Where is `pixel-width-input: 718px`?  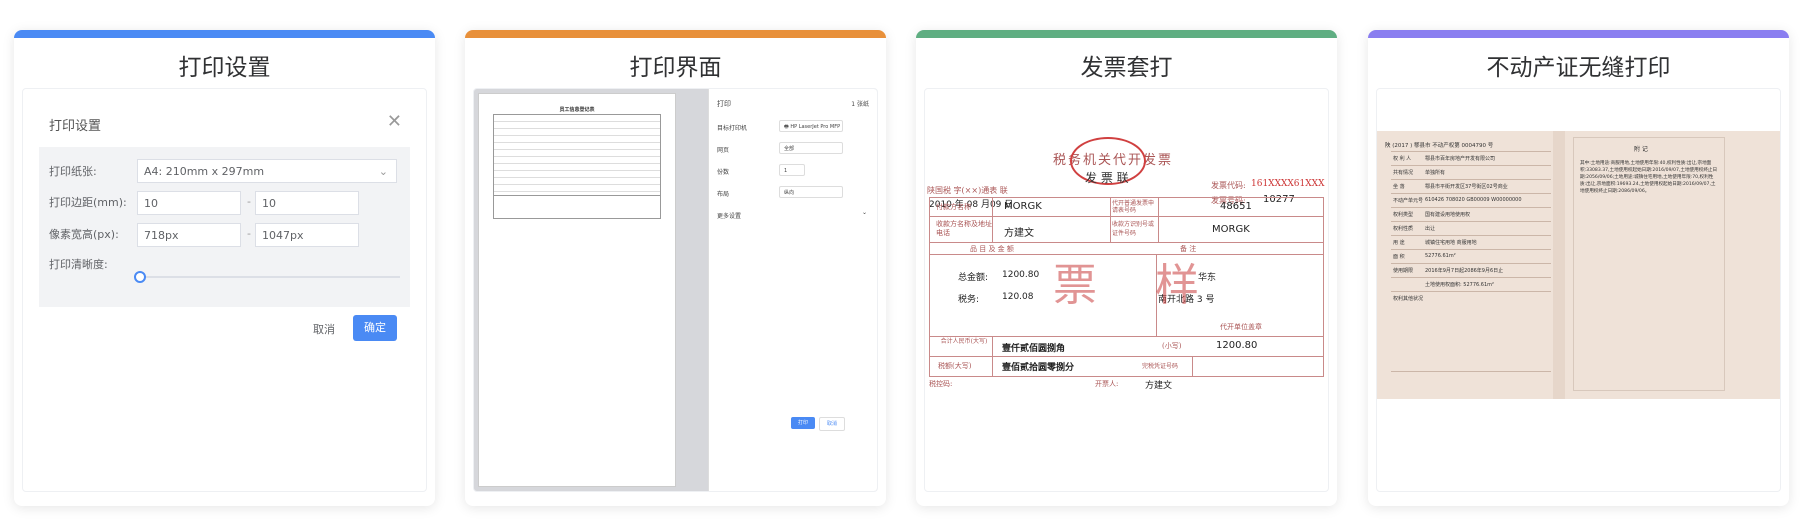
pixel-width-input: 718px is located at coordinates (189, 235).